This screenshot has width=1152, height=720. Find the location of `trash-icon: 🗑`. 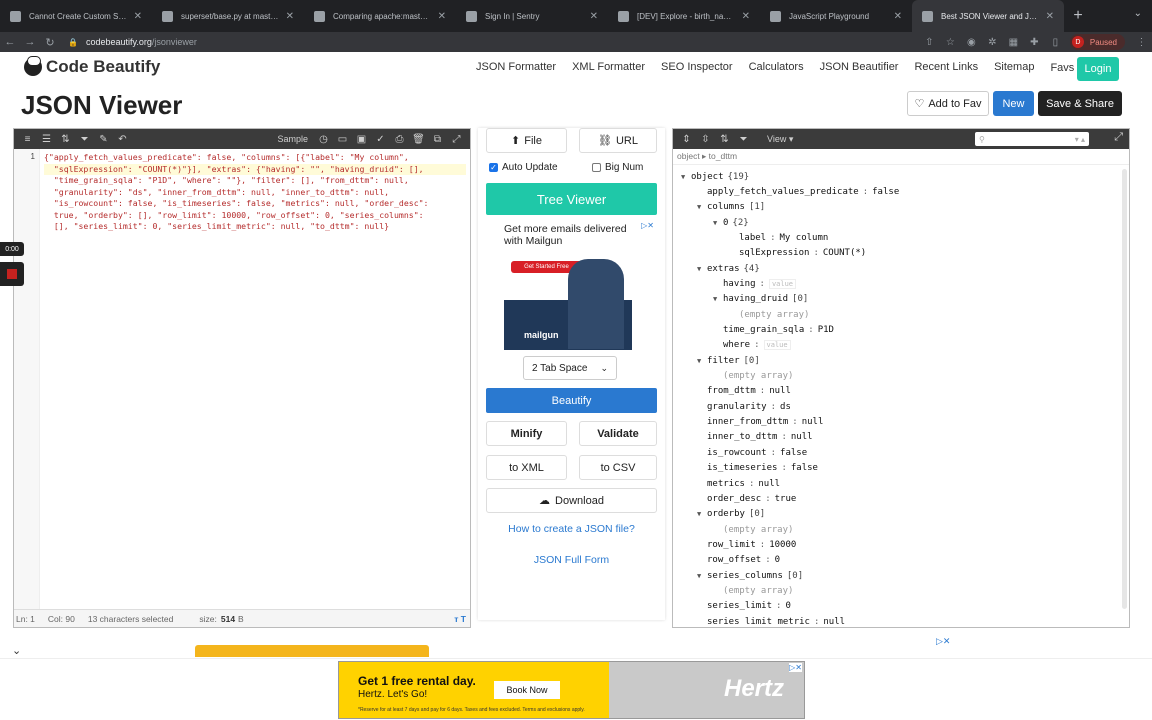

trash-icon: 🗑 is located at coordinates (418, 139).